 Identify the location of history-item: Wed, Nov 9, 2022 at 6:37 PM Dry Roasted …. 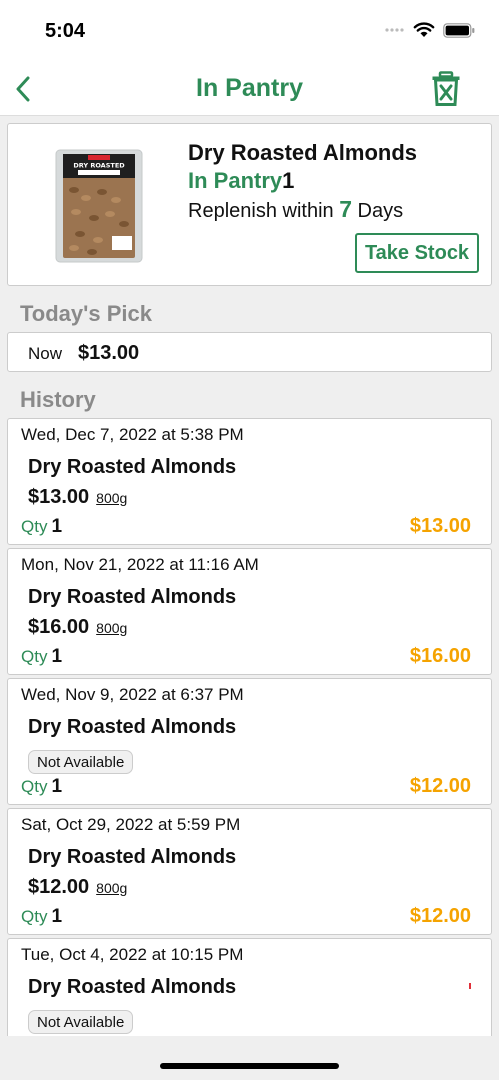
(249, 741).